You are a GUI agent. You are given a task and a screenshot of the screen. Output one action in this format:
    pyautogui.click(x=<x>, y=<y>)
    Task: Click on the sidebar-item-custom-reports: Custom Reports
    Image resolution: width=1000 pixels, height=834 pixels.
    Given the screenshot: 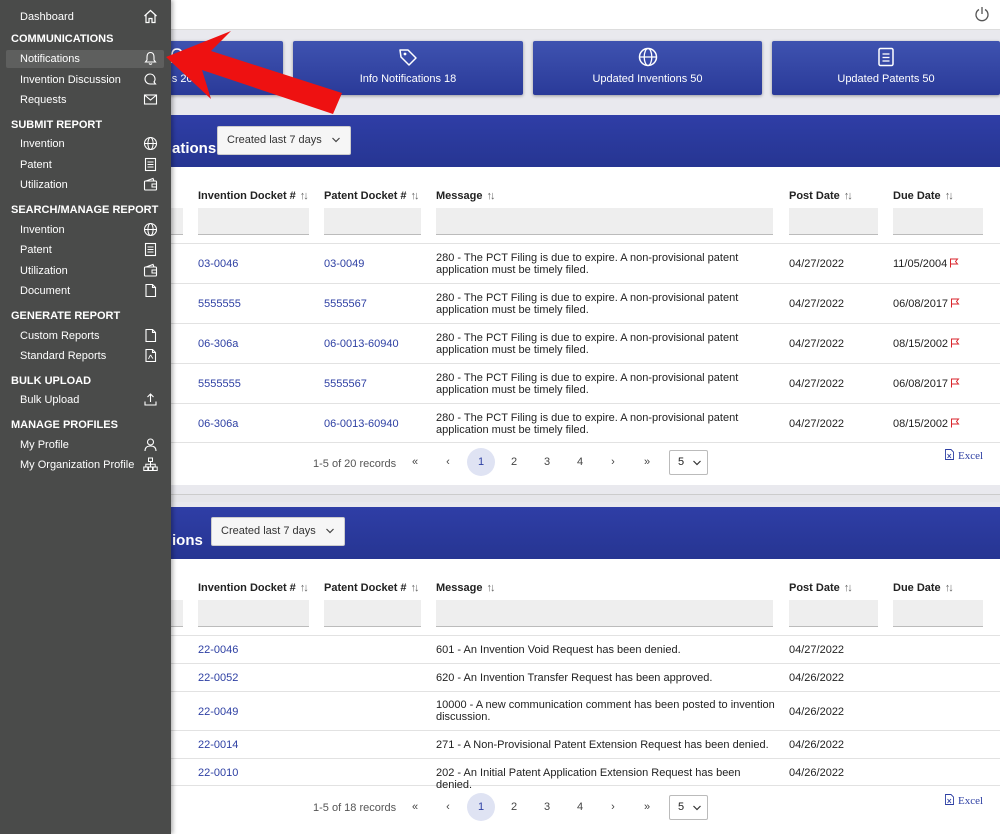 What is the action you would take?
    pyautogui.click(x=85, y=336)
    